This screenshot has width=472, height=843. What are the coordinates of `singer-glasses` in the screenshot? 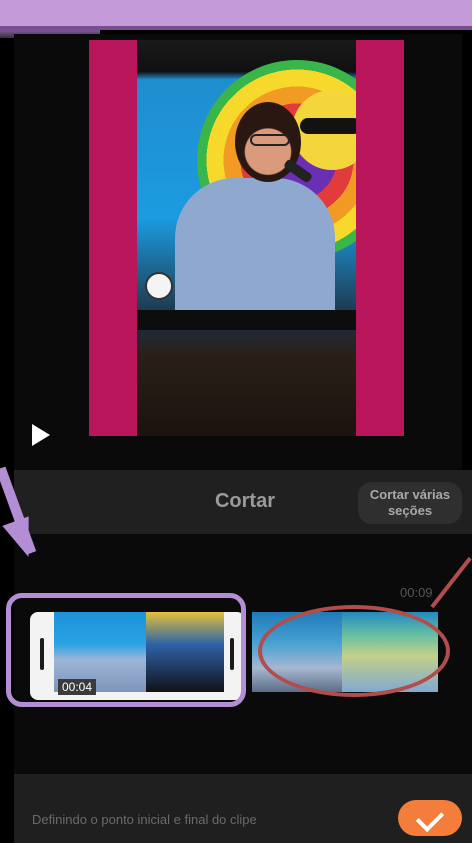 It's located at (270, 140).